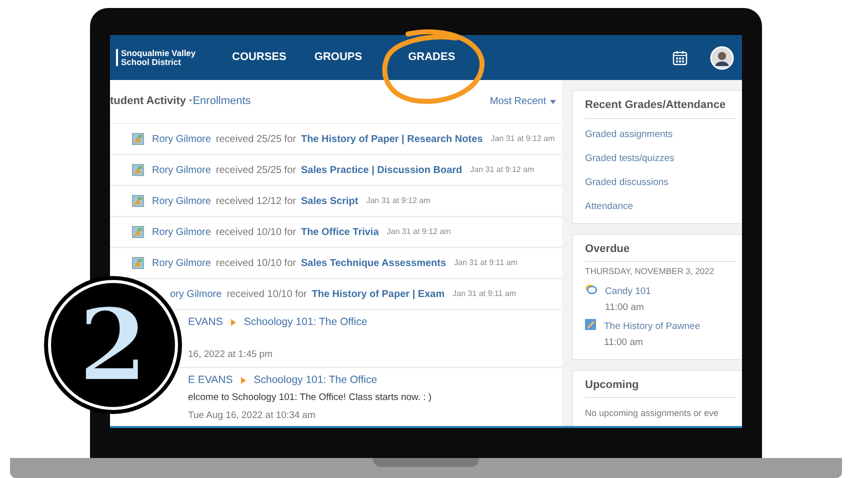  I want to click on overdue-link: Candy 101, so click(628, 291).